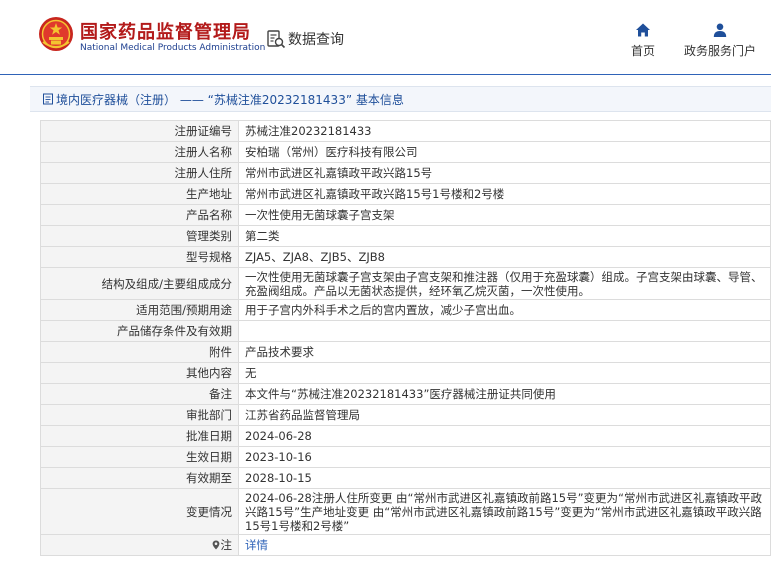 The image size is (771, 577). What do you see at coordinates (256, 545) in the screenshot?
I see `details-link: 详情` at bounding box center [256, 545].